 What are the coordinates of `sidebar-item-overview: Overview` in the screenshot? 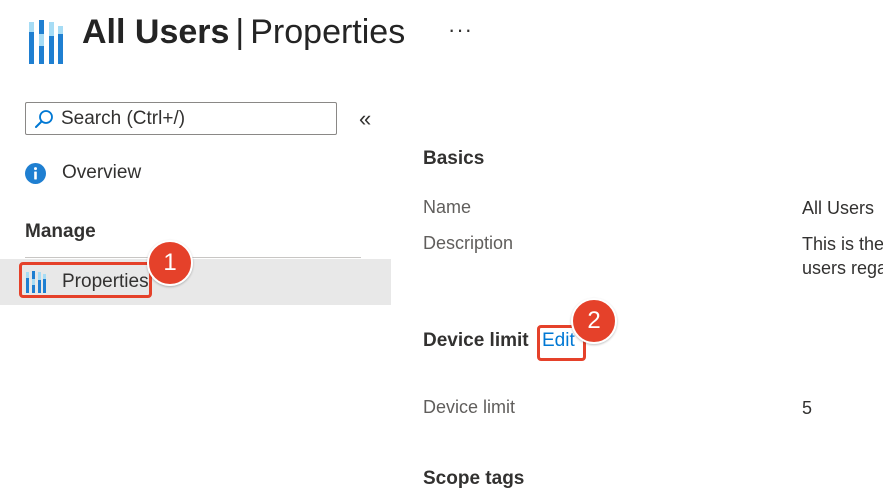 It's located at (195, 173).